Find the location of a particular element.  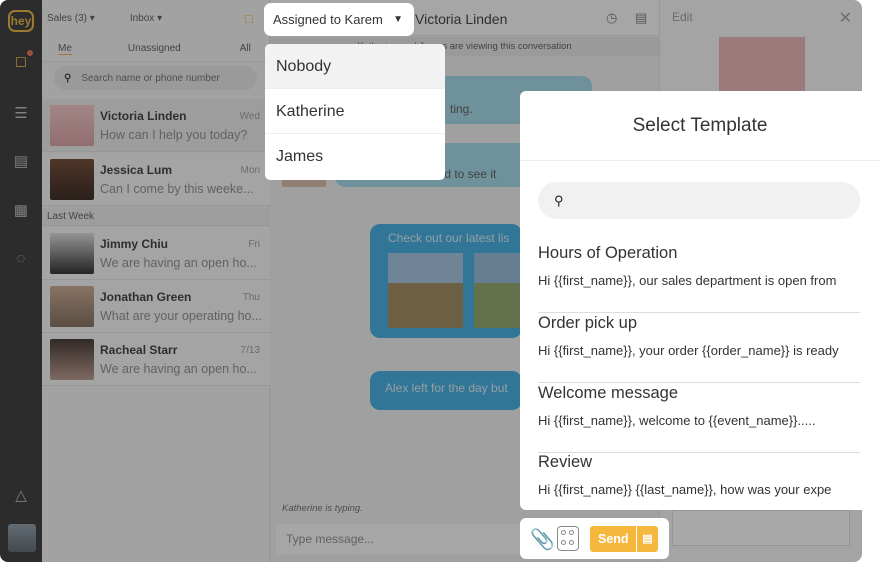

composer-toolbar: 📎 Send ▤ is located at coordinates (594, 538).